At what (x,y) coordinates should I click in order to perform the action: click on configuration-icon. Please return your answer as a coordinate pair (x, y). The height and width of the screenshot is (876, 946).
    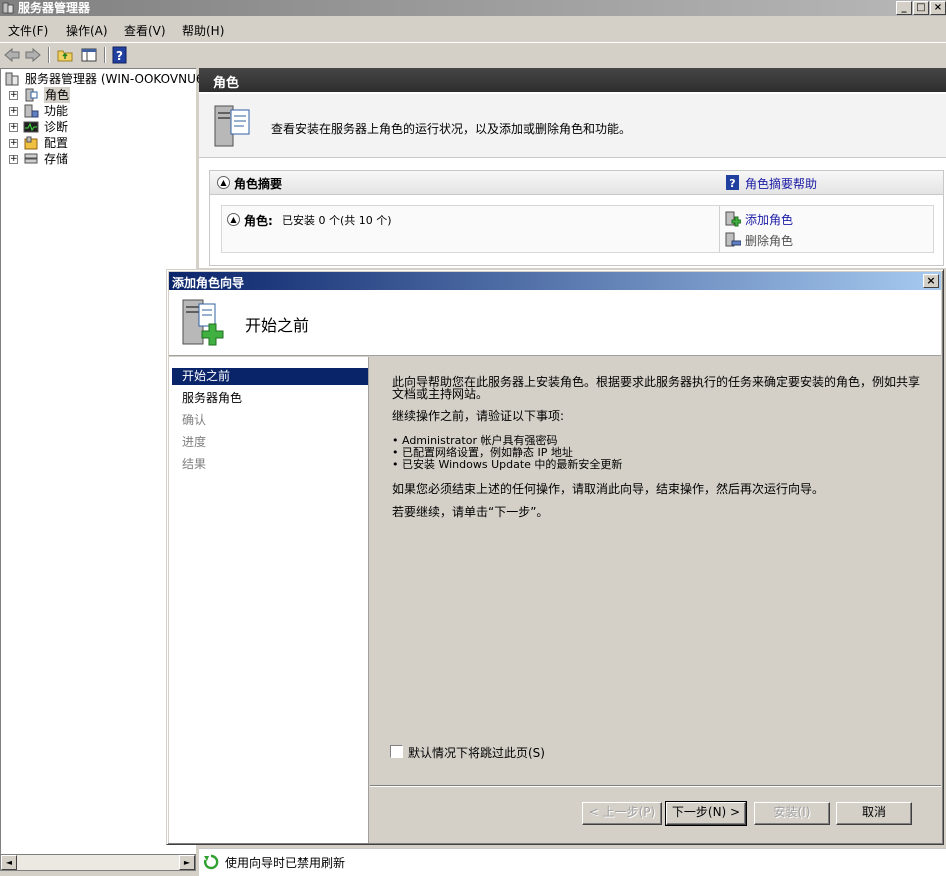
    Looking at the image, I should click on (31, 143).